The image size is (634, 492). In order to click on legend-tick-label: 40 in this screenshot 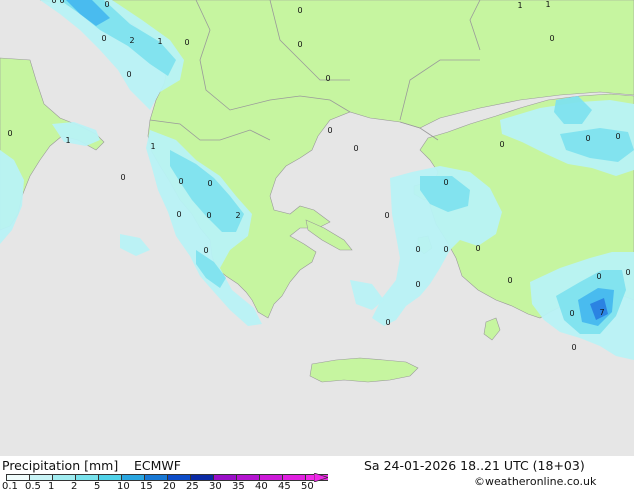, I will do `click(261, 486)`.